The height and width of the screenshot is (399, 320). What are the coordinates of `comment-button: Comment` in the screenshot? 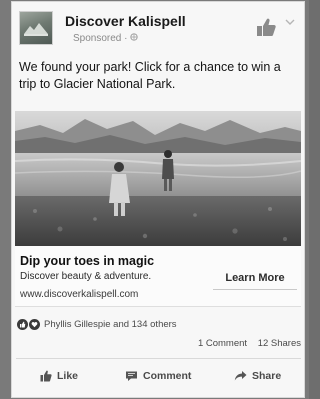 It's located at (158, 376).